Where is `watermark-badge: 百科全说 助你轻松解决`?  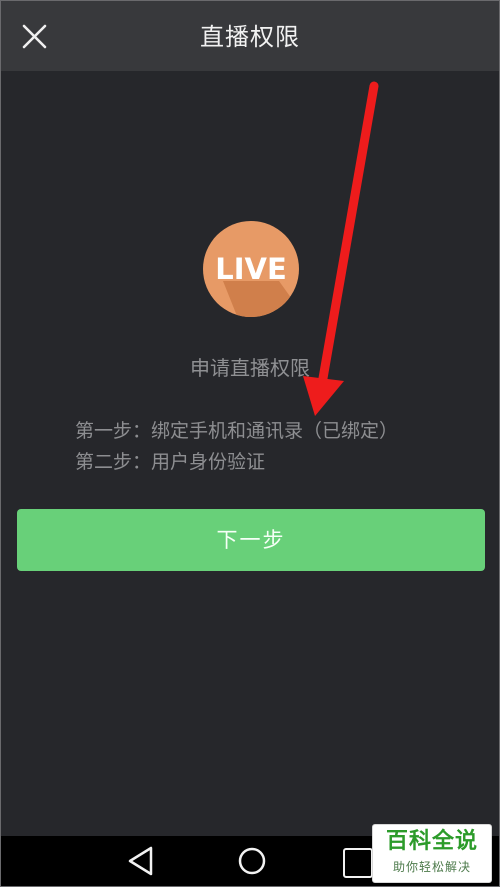
watermark-badge: 百科全说 助你轻松解决 is located at coordinates (432, 853).